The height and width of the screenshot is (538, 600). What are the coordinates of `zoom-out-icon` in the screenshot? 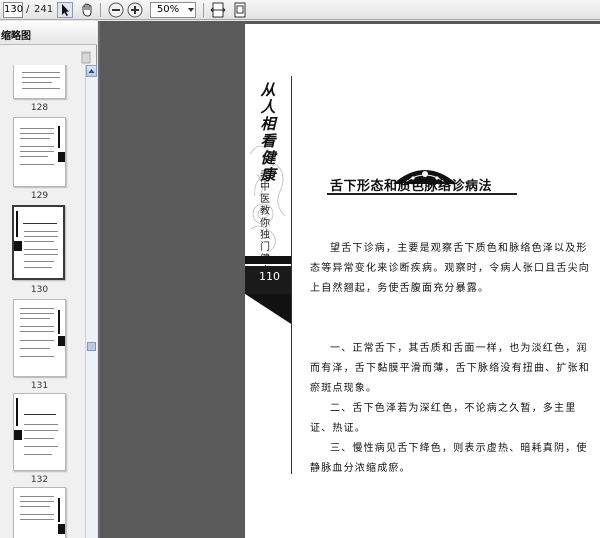 It's located at (116, 10).